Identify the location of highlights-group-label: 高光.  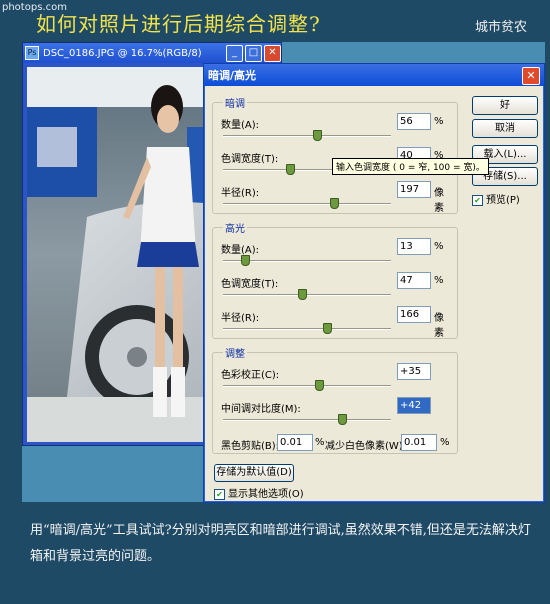
(235, 227).